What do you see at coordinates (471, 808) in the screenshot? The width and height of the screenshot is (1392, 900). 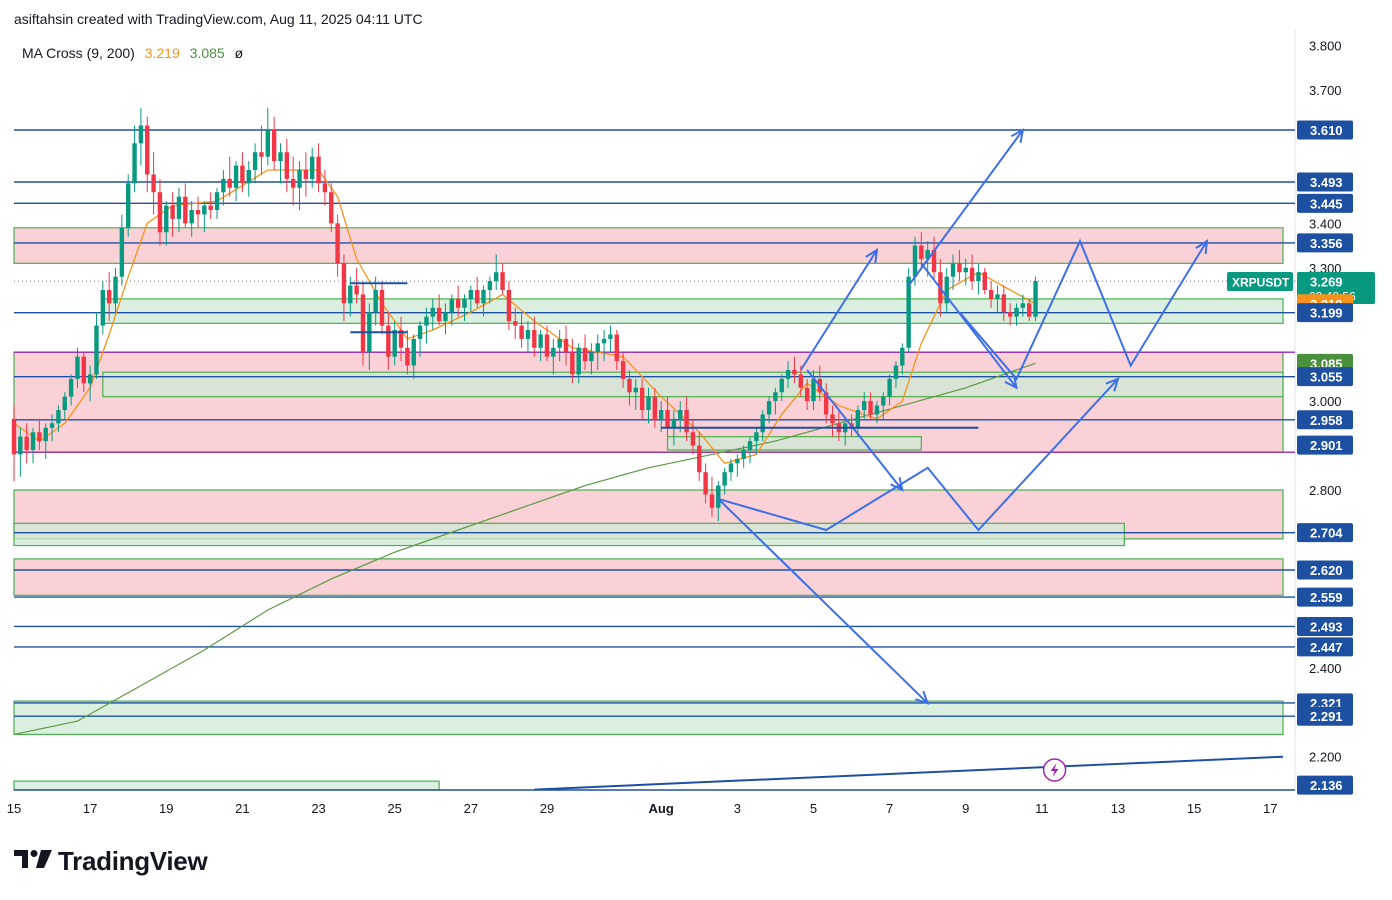 I see `x-tick-label-6: 27` at bounding box center [471, 808].